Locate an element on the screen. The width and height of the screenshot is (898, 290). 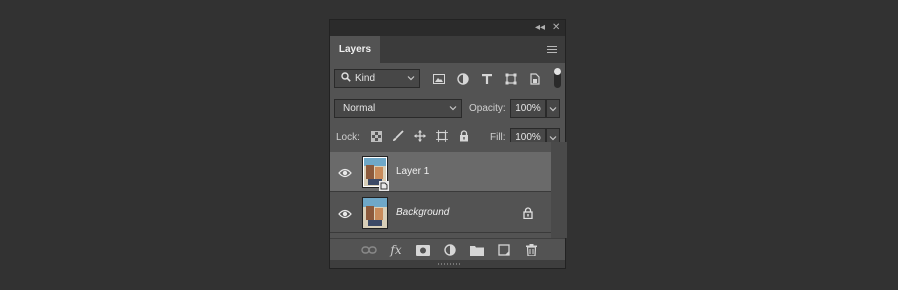
delete-layer-icon is located at coordinates (531, 250).